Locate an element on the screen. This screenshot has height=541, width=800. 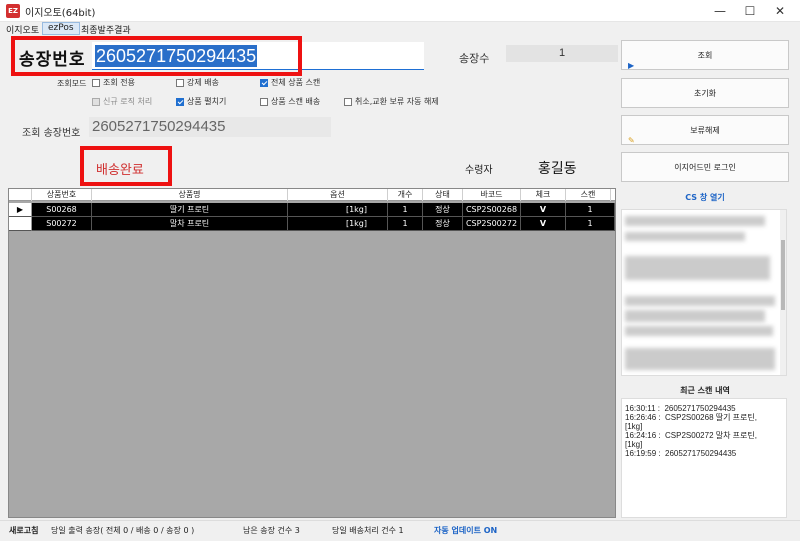
invoice-highlight-box is located at coordinates (156, 56).